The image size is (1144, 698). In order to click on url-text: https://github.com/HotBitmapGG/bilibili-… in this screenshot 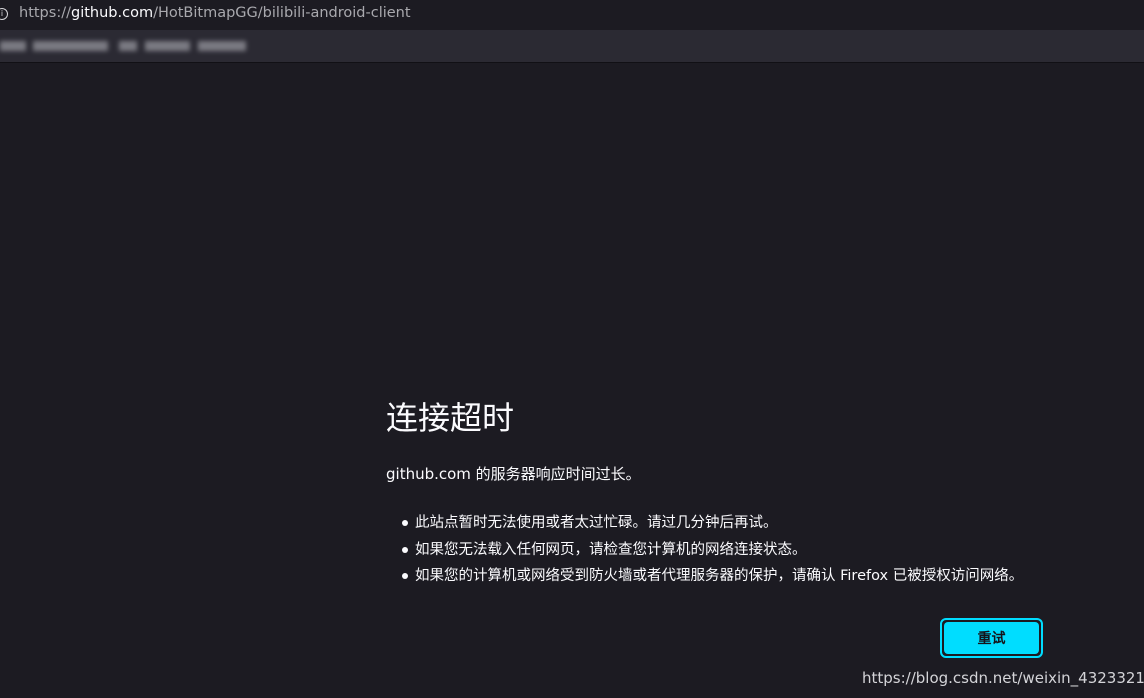, I will do `click(215, 13)`.